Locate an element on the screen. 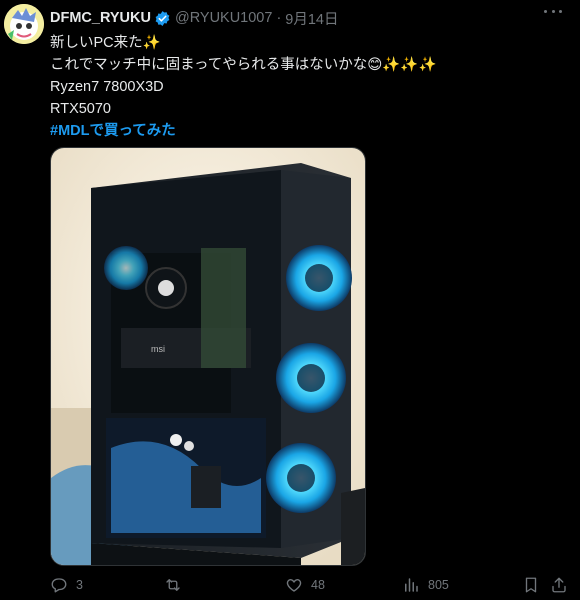 The image size is (580, 600). tweet-line: 新しいPC来た✨ is located at coordinates (105, 43).